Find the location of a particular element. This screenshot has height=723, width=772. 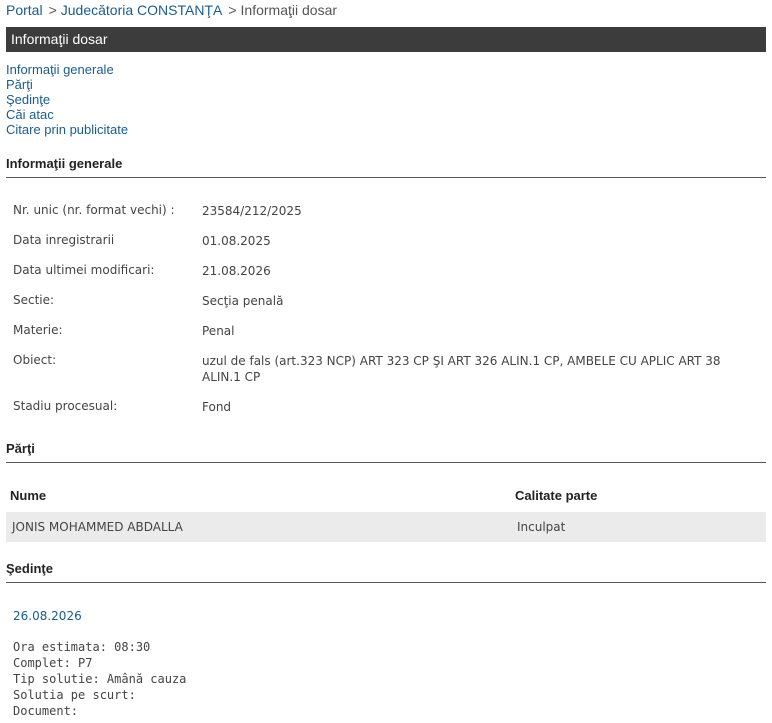

procedural-stage-value: Fond is located at coordinates (217, 407).